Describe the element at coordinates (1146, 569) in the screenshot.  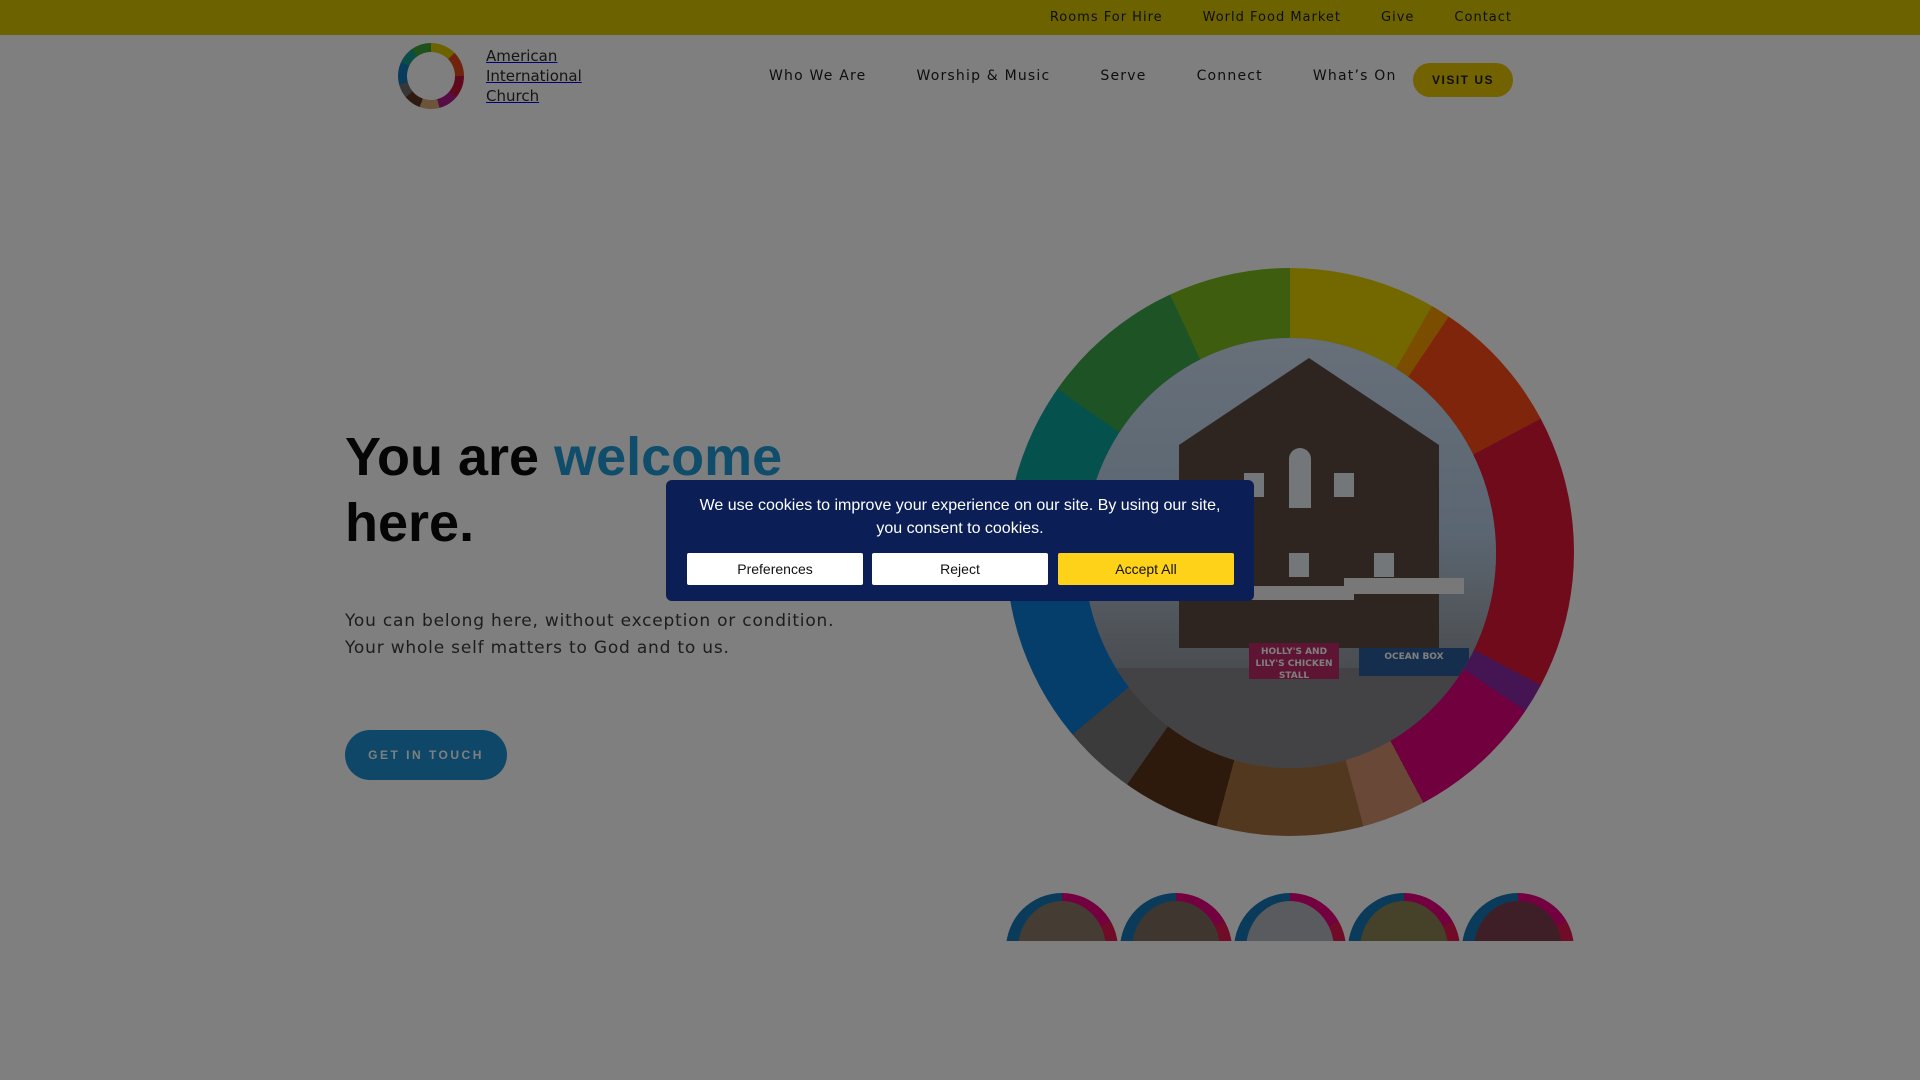
I see `cookie-accept-all-button: Accept All` at that location.